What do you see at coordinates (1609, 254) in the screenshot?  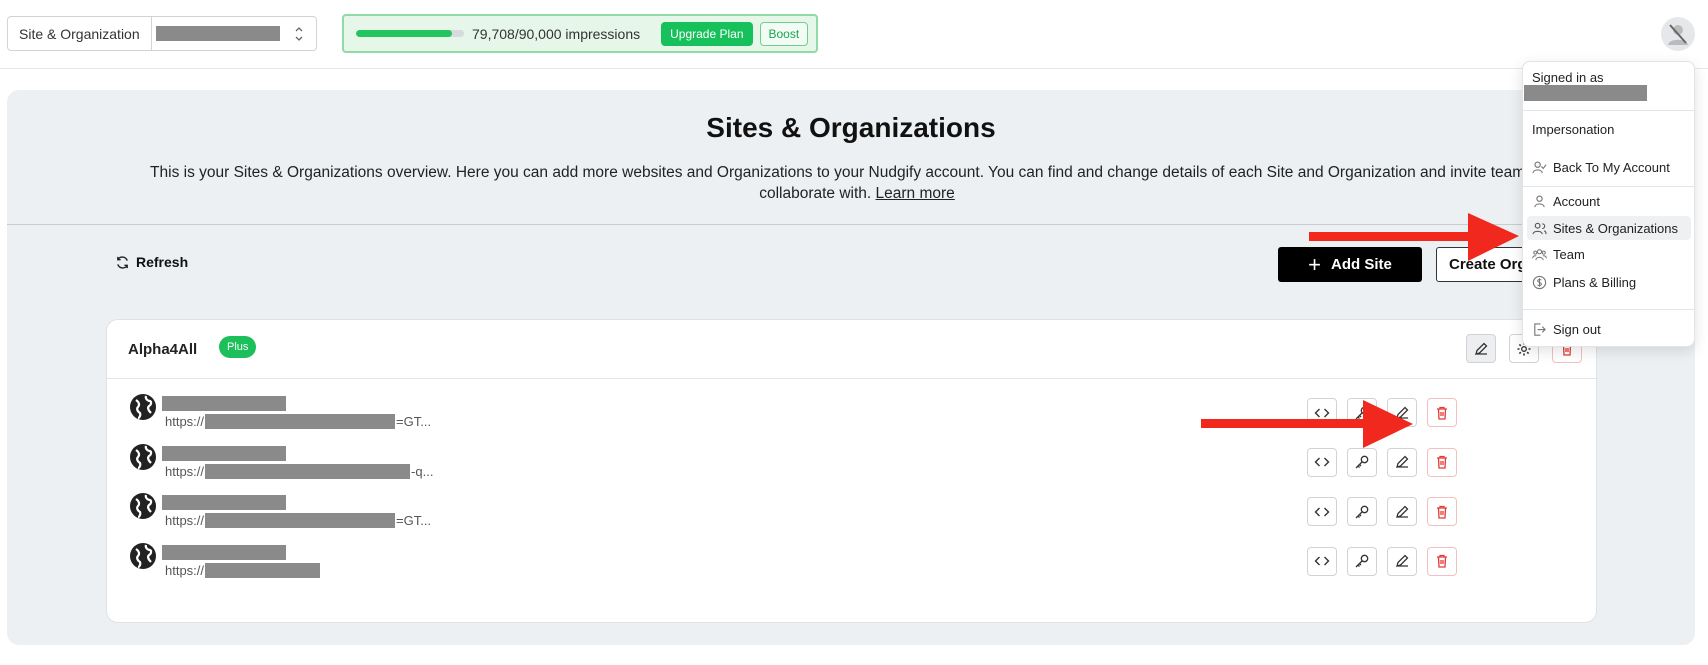 I see `menu-item-team: Team` at bounding box center [1609, 254].